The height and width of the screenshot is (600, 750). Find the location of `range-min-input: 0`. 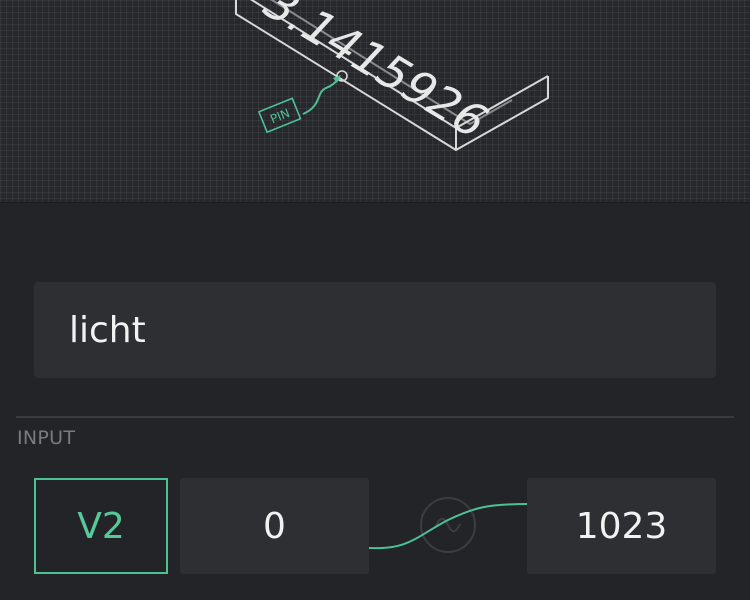

range-min-input: 0 is located at coordinates (274, 526).